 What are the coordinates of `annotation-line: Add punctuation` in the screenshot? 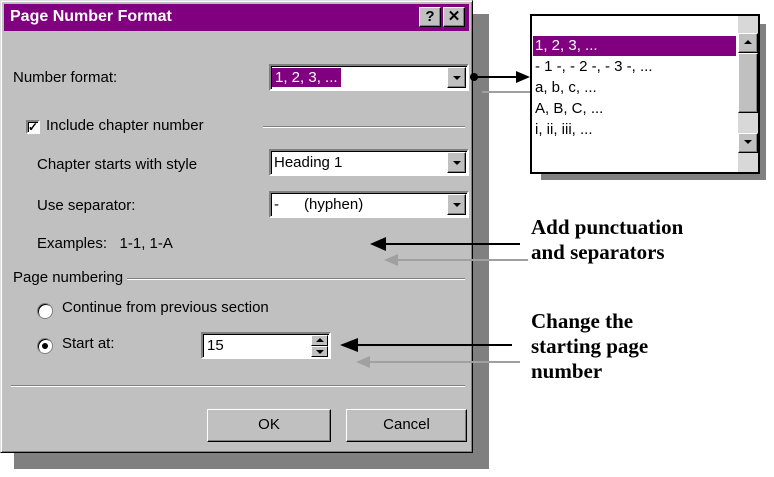 It's located at (607, 227).